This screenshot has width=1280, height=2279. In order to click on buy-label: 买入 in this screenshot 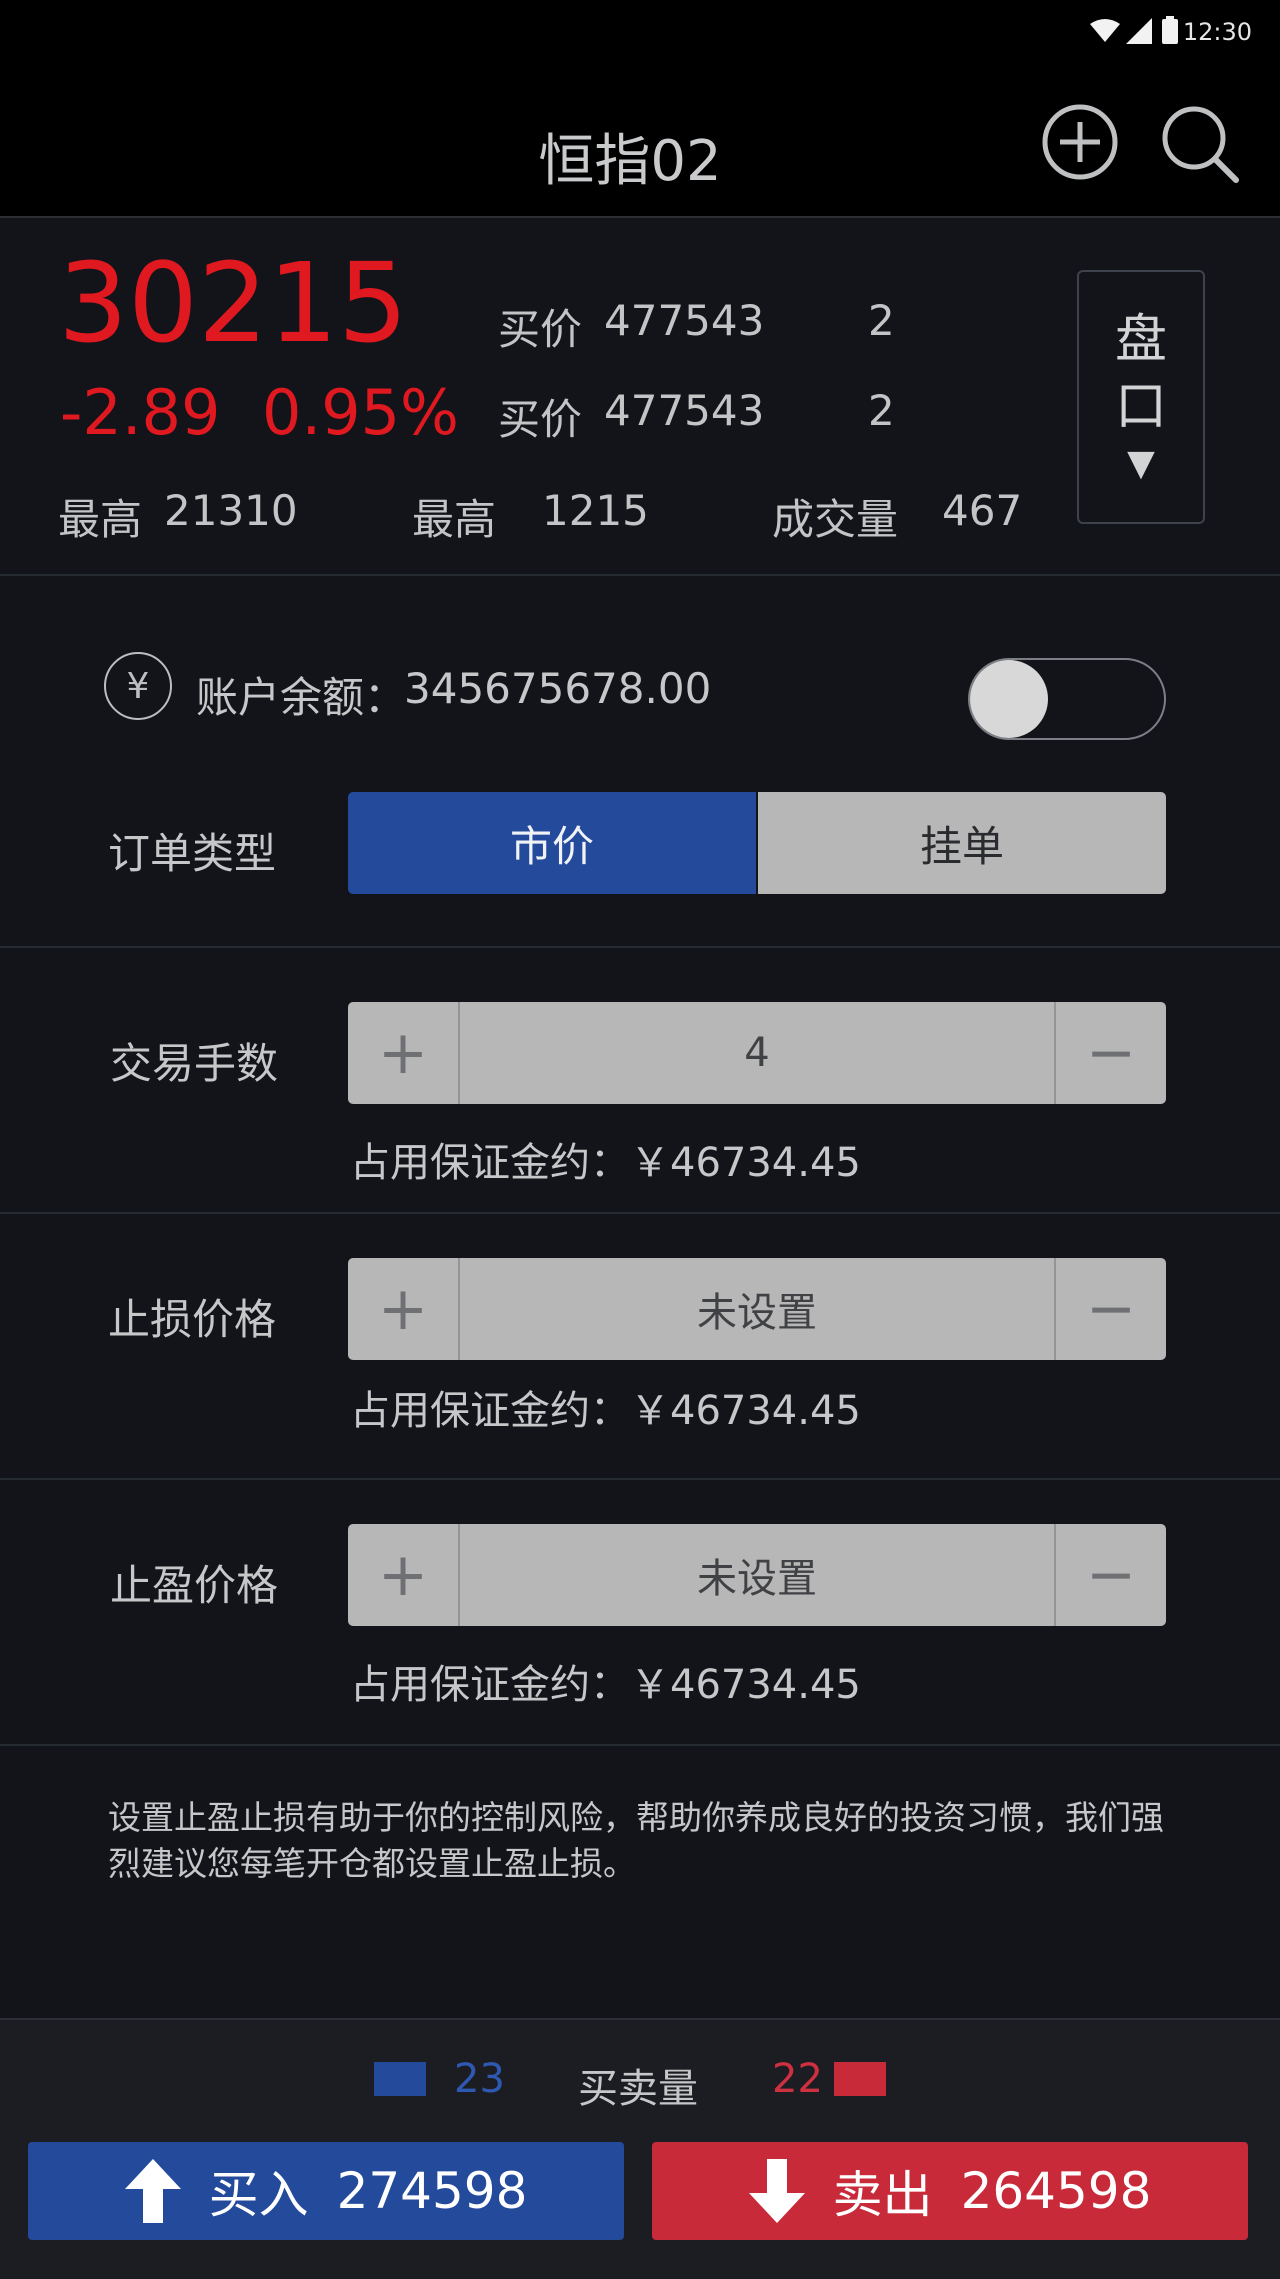, I will do `click(258, 2195)`.